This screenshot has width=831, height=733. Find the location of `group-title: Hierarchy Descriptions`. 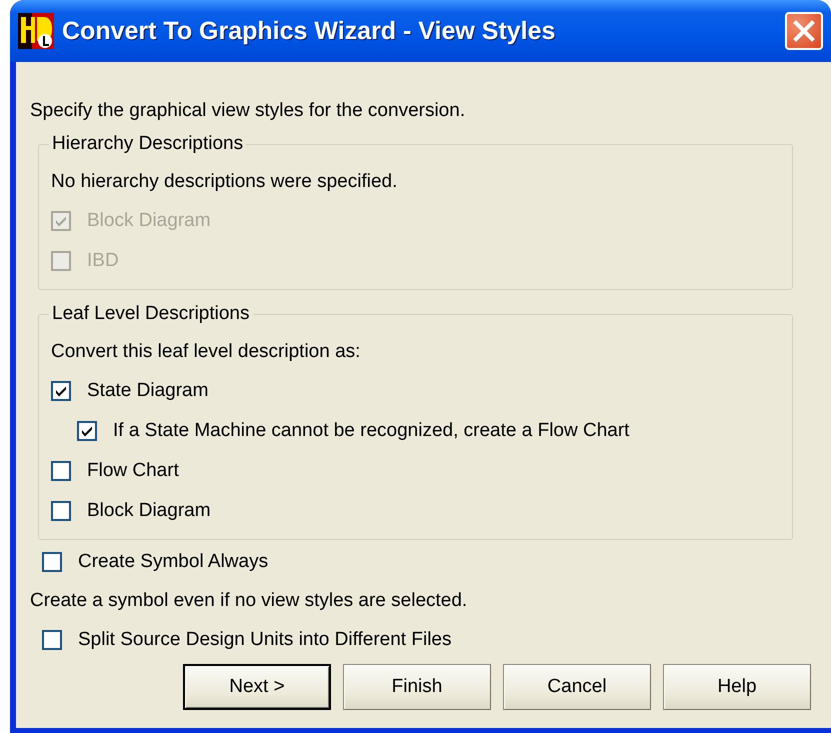

group-title: Hierarchy Descriptions is located at coordinates (147, 144).